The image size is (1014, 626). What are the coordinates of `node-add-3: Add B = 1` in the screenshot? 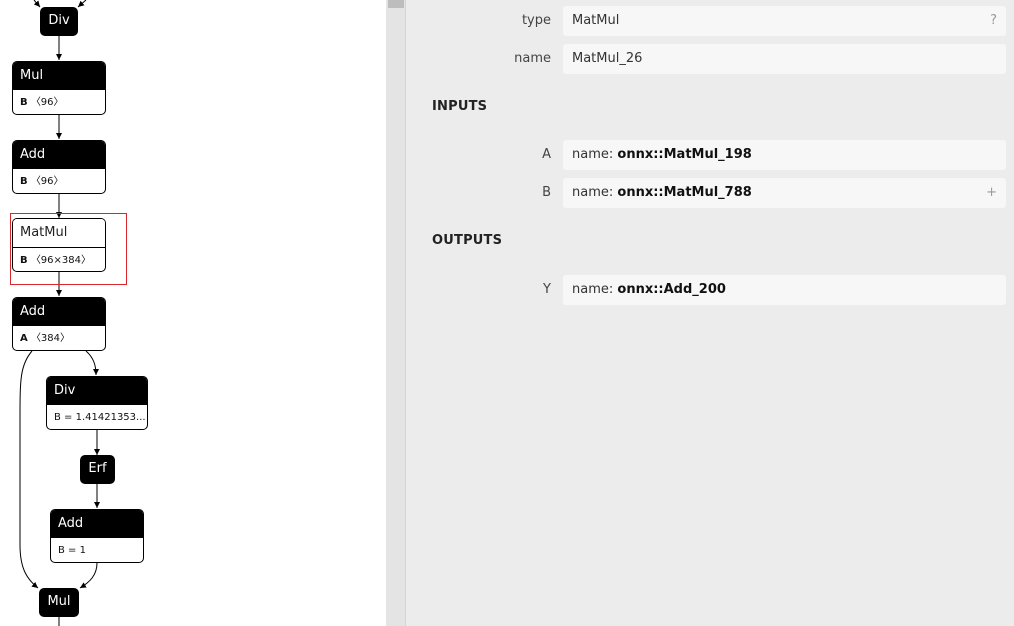 It's located at (97, 536).